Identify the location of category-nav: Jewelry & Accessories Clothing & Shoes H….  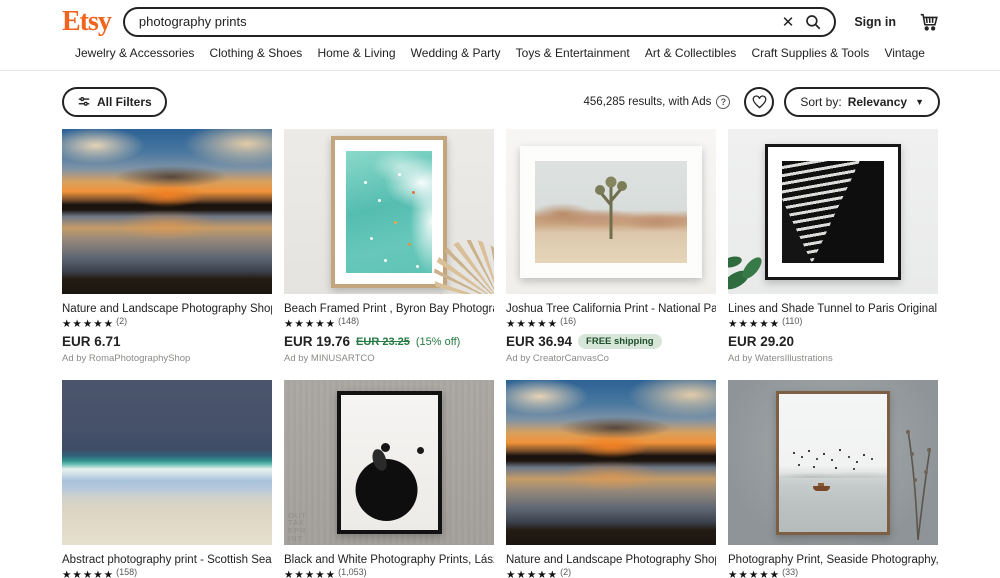
(500, 54).